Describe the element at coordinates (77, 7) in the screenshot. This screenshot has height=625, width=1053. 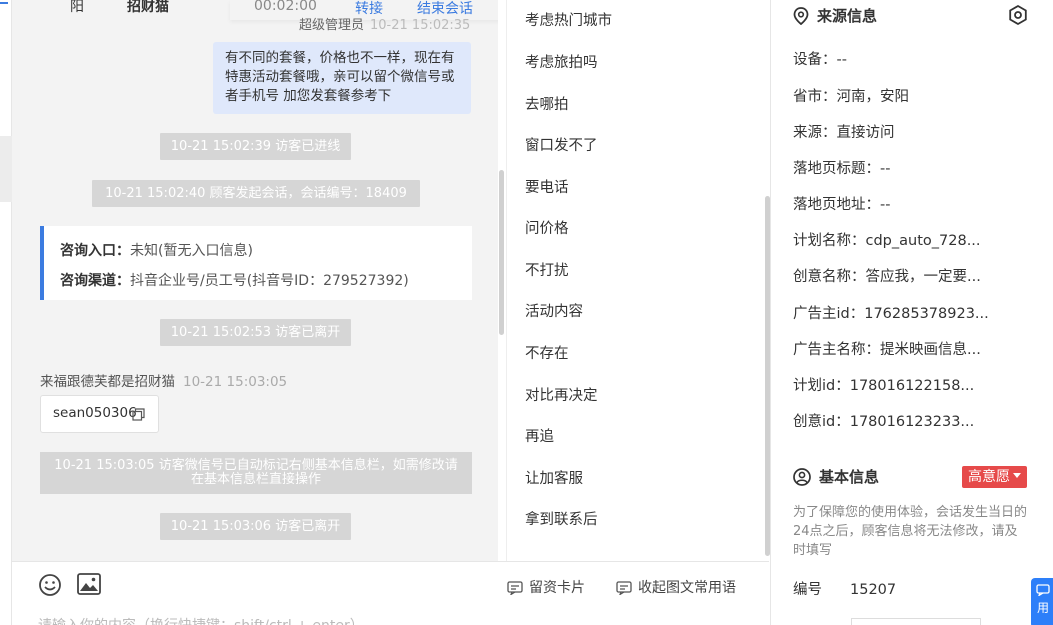
I see `session-province: 阳` at that location.